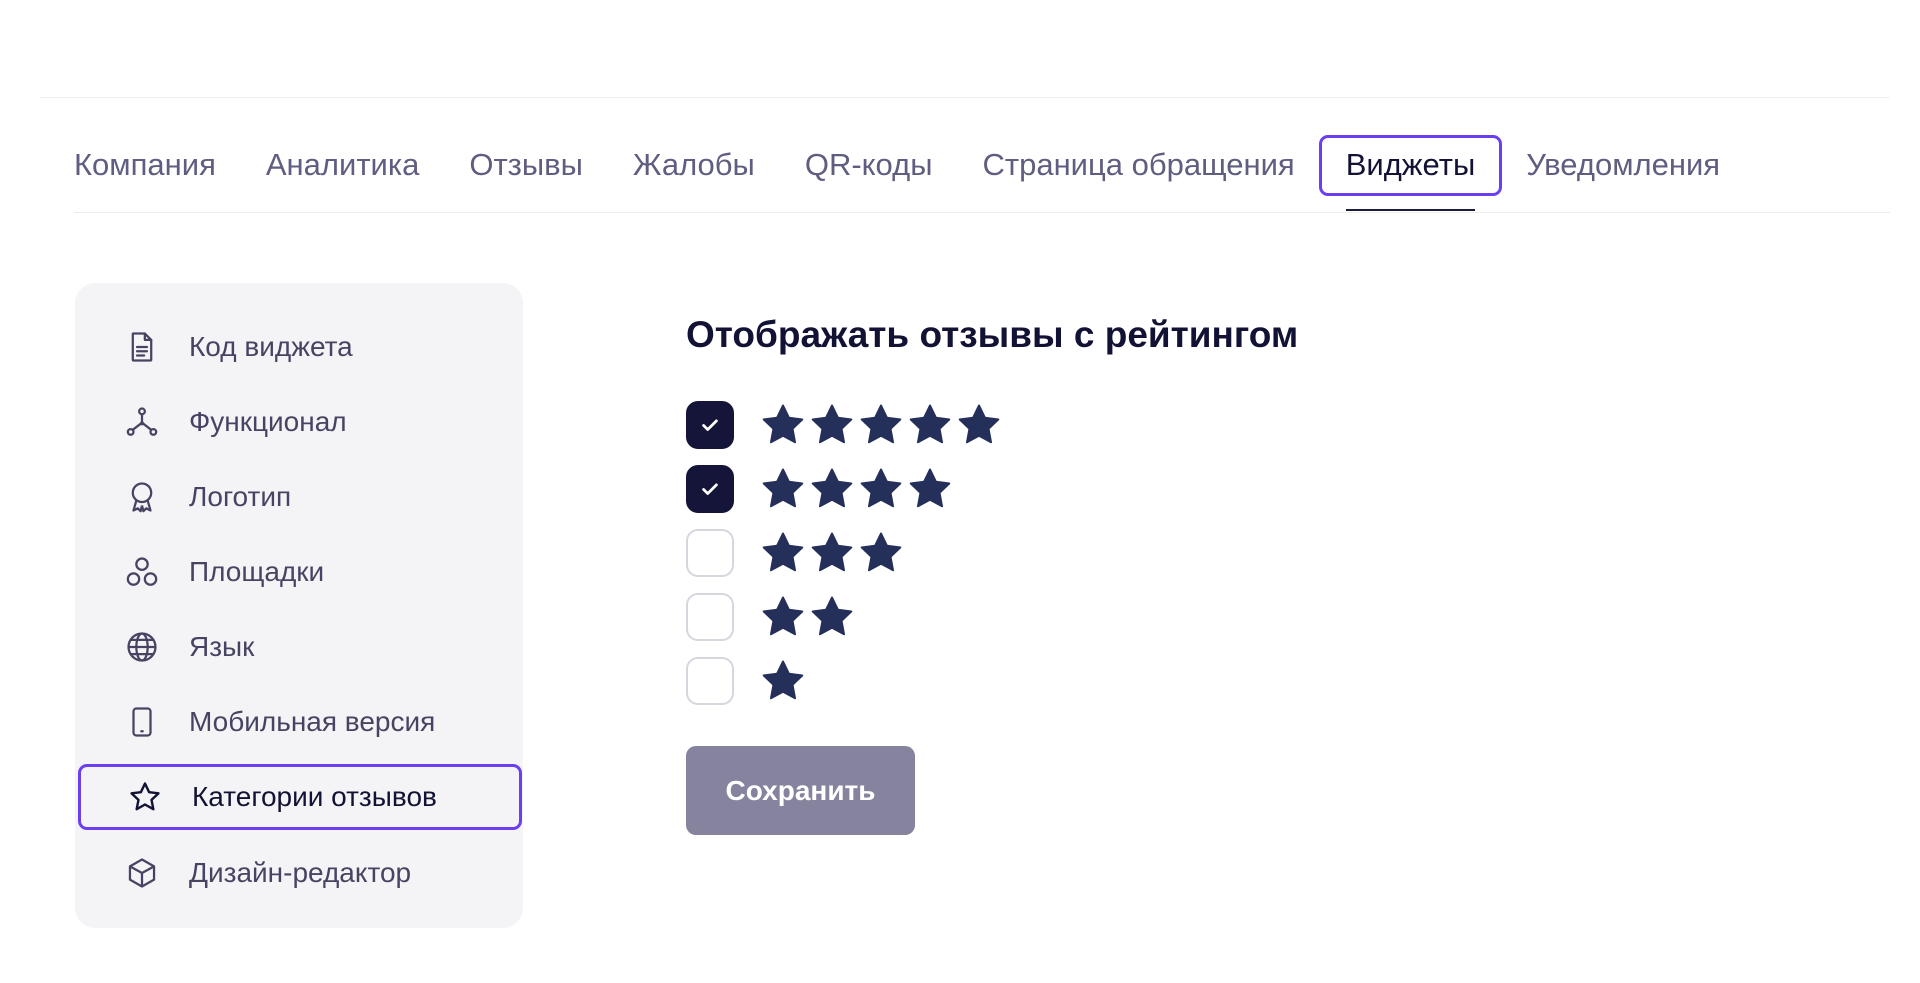 Image resolution: width=1920 pixels, height=983 pixels. What do you see at coordinates (268, 421) in the screenshot?
I see `sidebar-item-label: Функционал` at bounding box center [268, 421].